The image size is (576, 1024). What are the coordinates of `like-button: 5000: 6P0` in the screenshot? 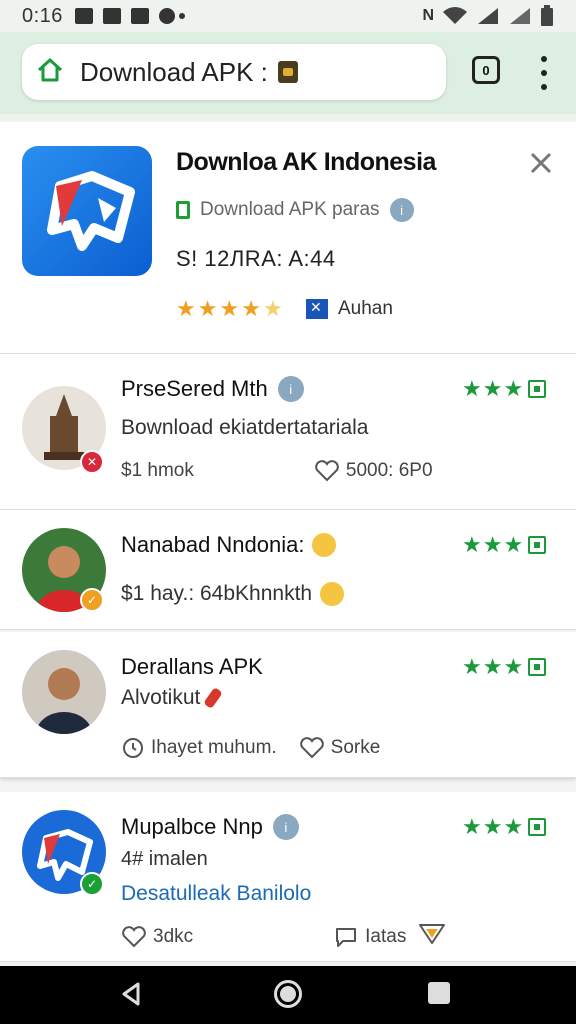 It's located at (373, 471).